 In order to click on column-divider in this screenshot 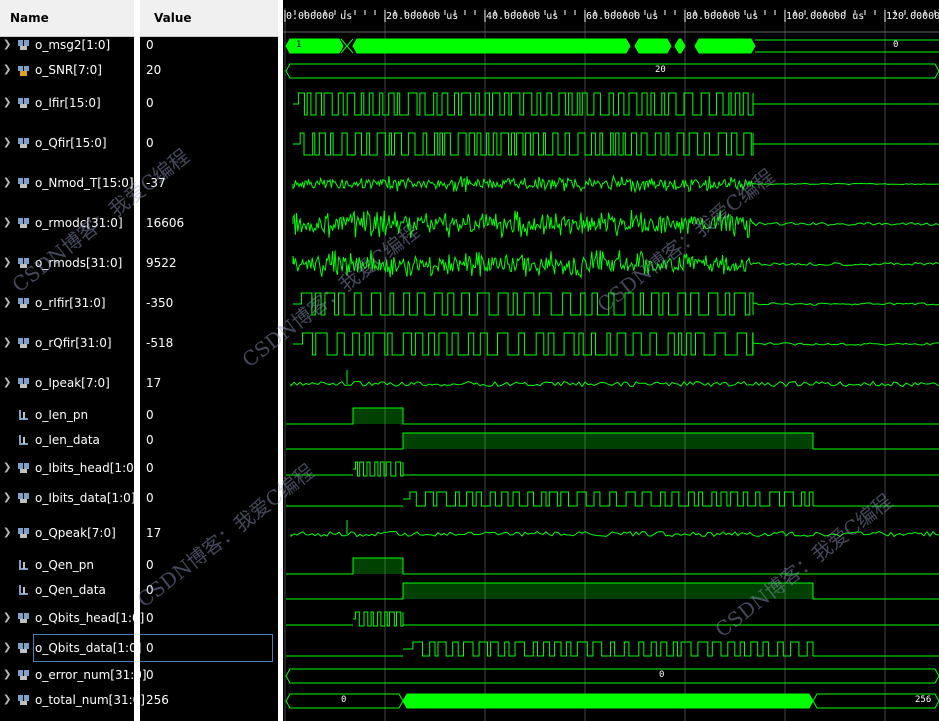, I will do `click(137, 360)`.